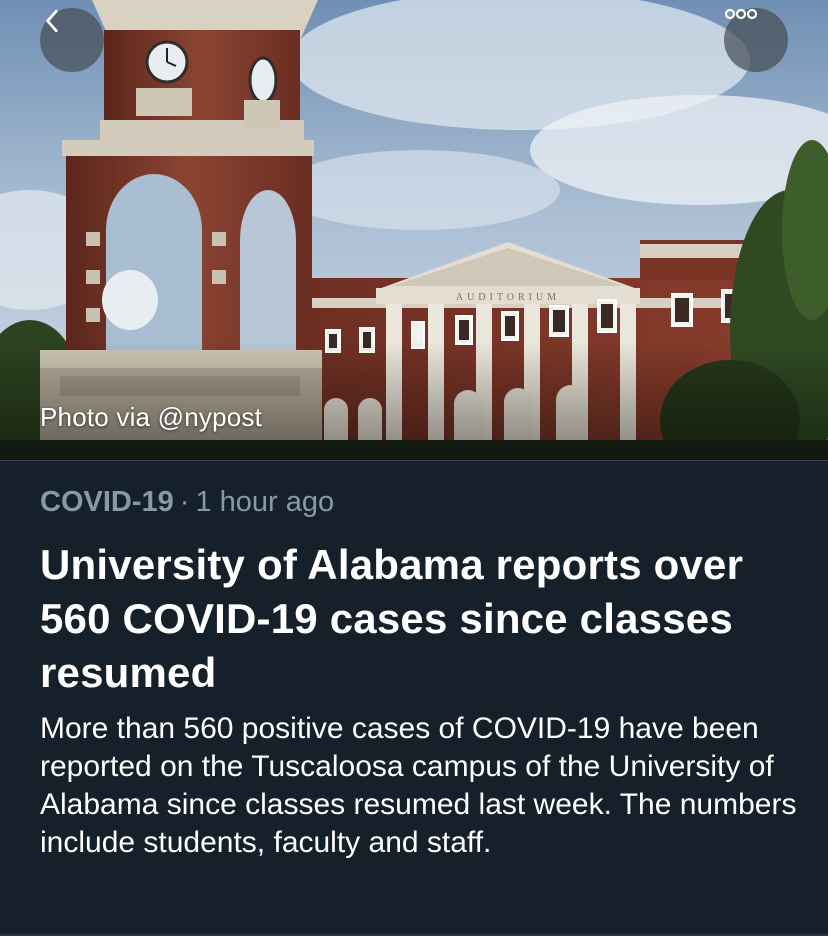 The height and width of the screenshot is (936, 828). I want to click on topic-label: COVID-19, so click(107, 502).